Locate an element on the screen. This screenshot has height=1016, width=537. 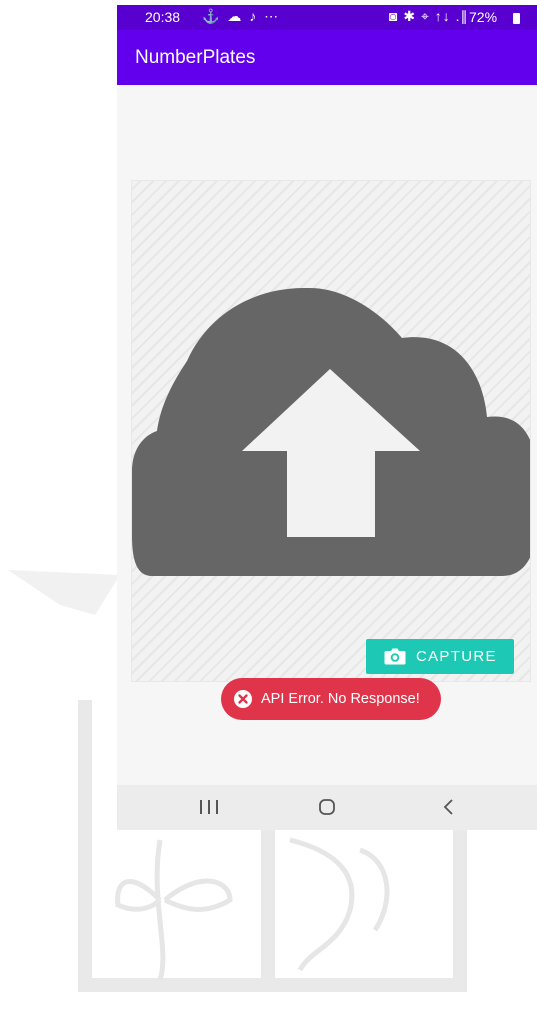
home-icon is located at coordinates (327, 807).